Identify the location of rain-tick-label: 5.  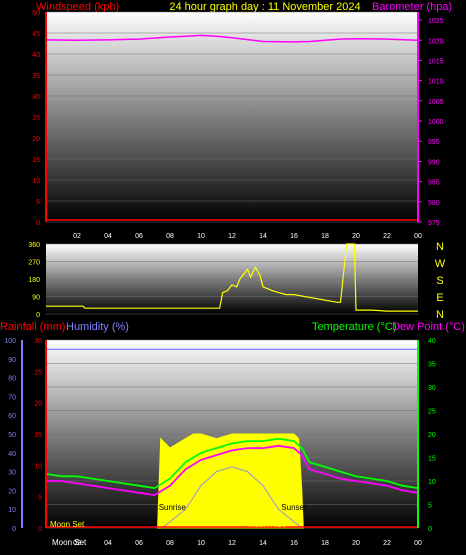
(40, 498).